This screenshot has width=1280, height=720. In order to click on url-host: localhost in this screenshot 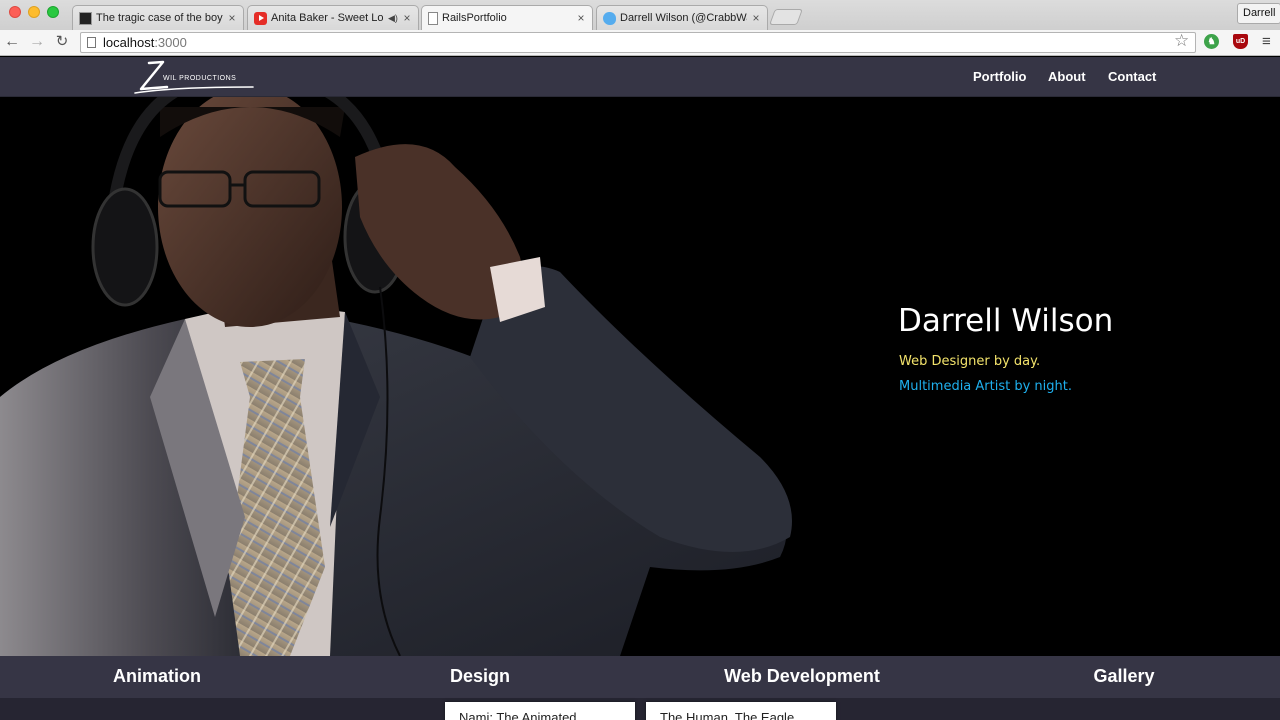, I will do `click(129, 42)`.